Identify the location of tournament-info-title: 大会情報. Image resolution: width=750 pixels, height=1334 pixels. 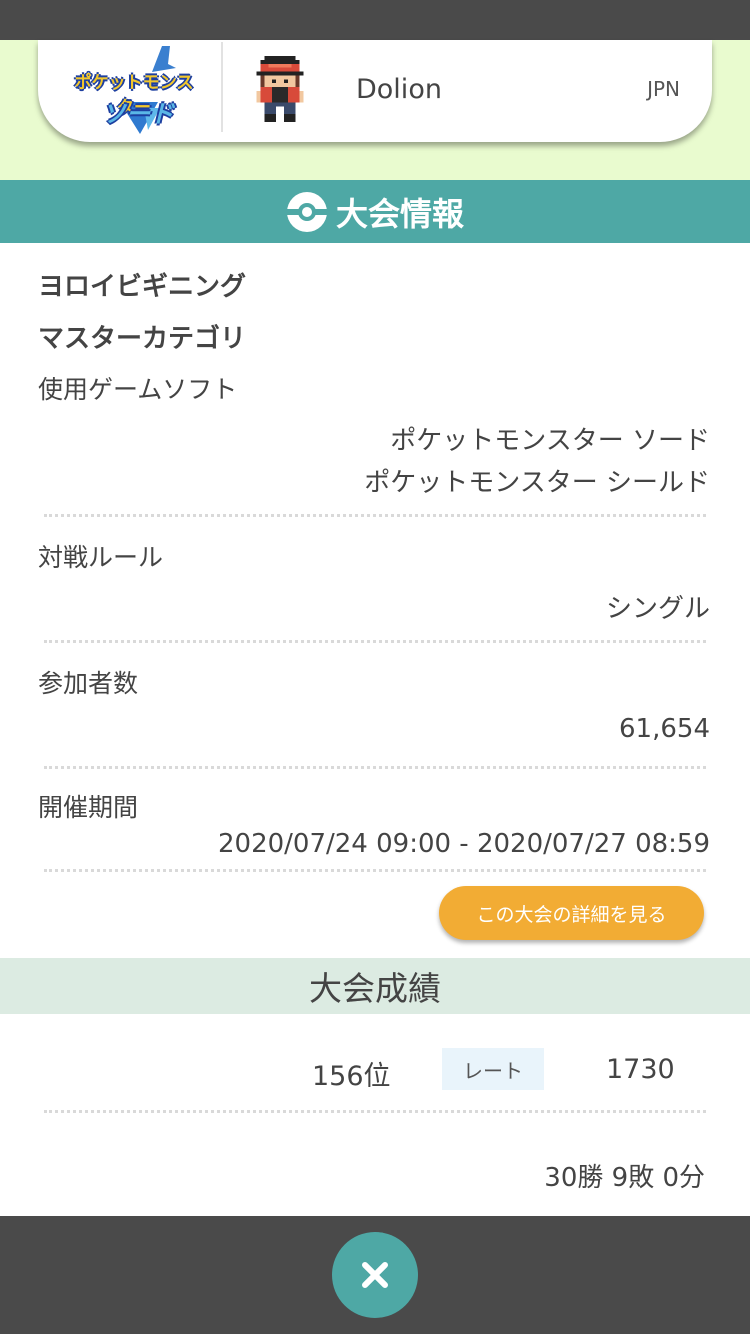
(399, 213).